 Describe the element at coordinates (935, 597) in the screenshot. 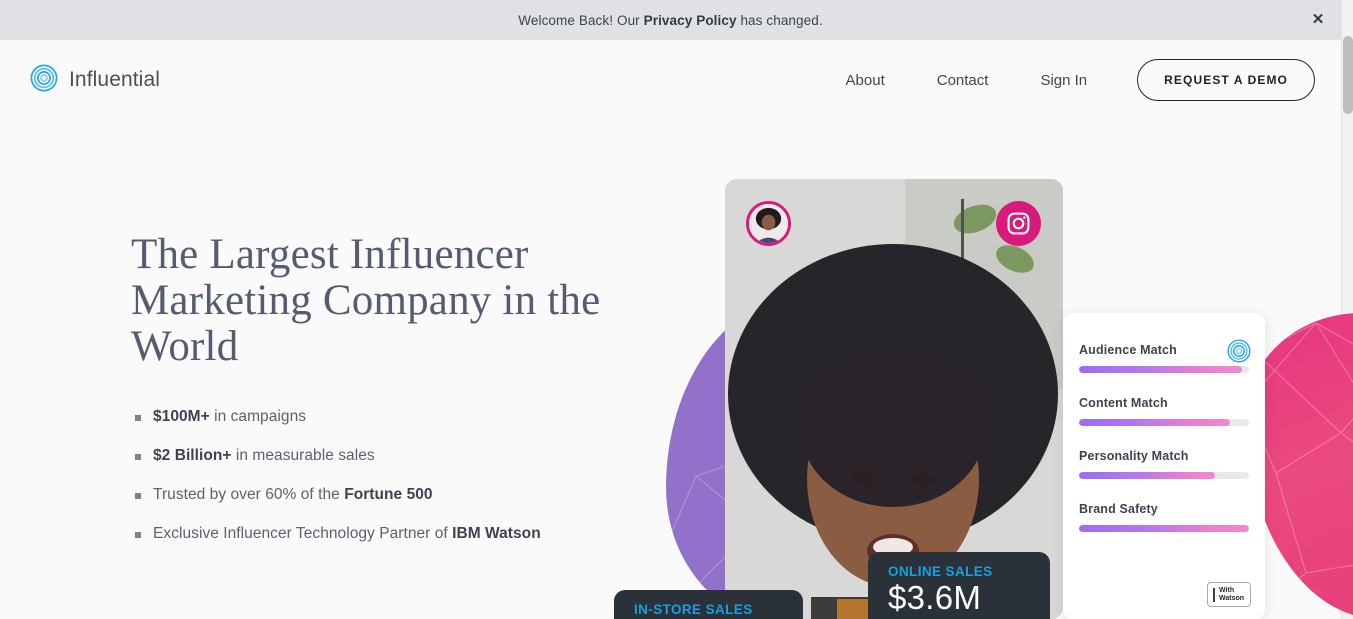

I see `stat-value: $3.6M` at that location.